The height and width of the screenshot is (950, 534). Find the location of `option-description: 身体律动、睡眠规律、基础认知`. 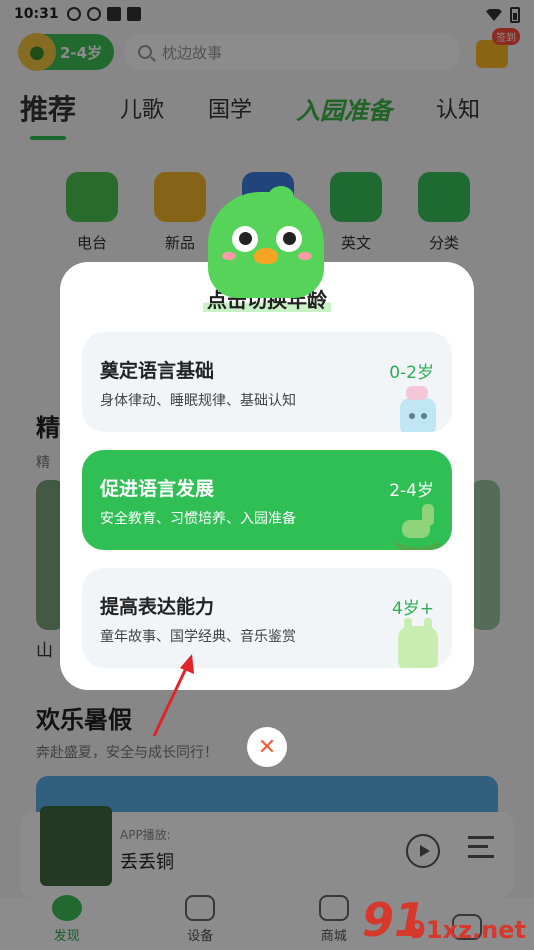

option-description: 身体律动、睡眠规律、基础认知 is located at coordinates (198, 401).